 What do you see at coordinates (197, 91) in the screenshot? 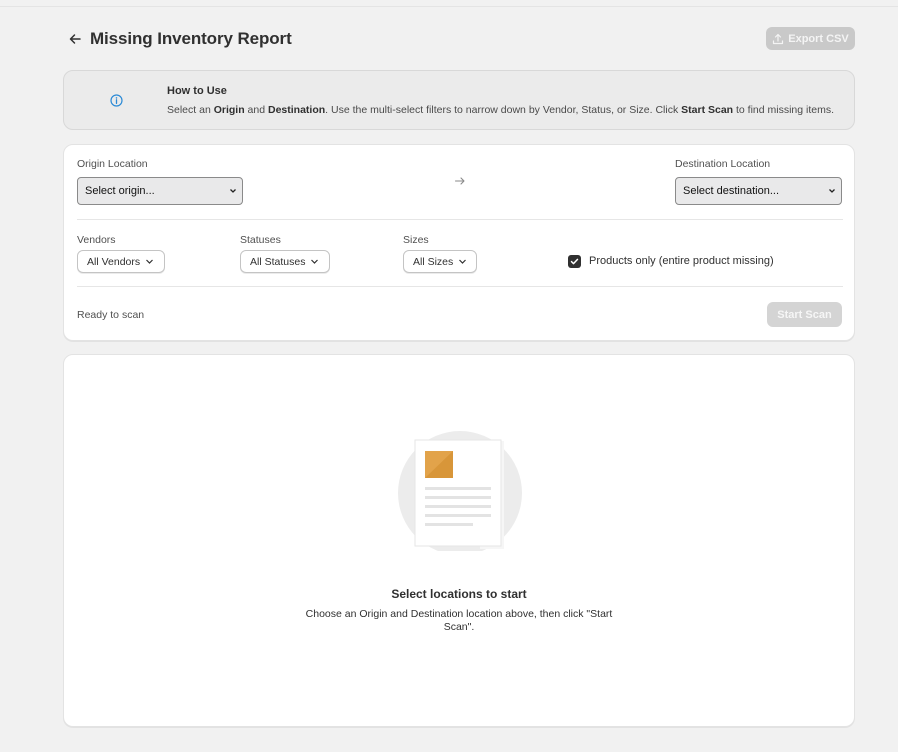
I see `how-to-use-title: How to Use` at bounding box center [197, 91].